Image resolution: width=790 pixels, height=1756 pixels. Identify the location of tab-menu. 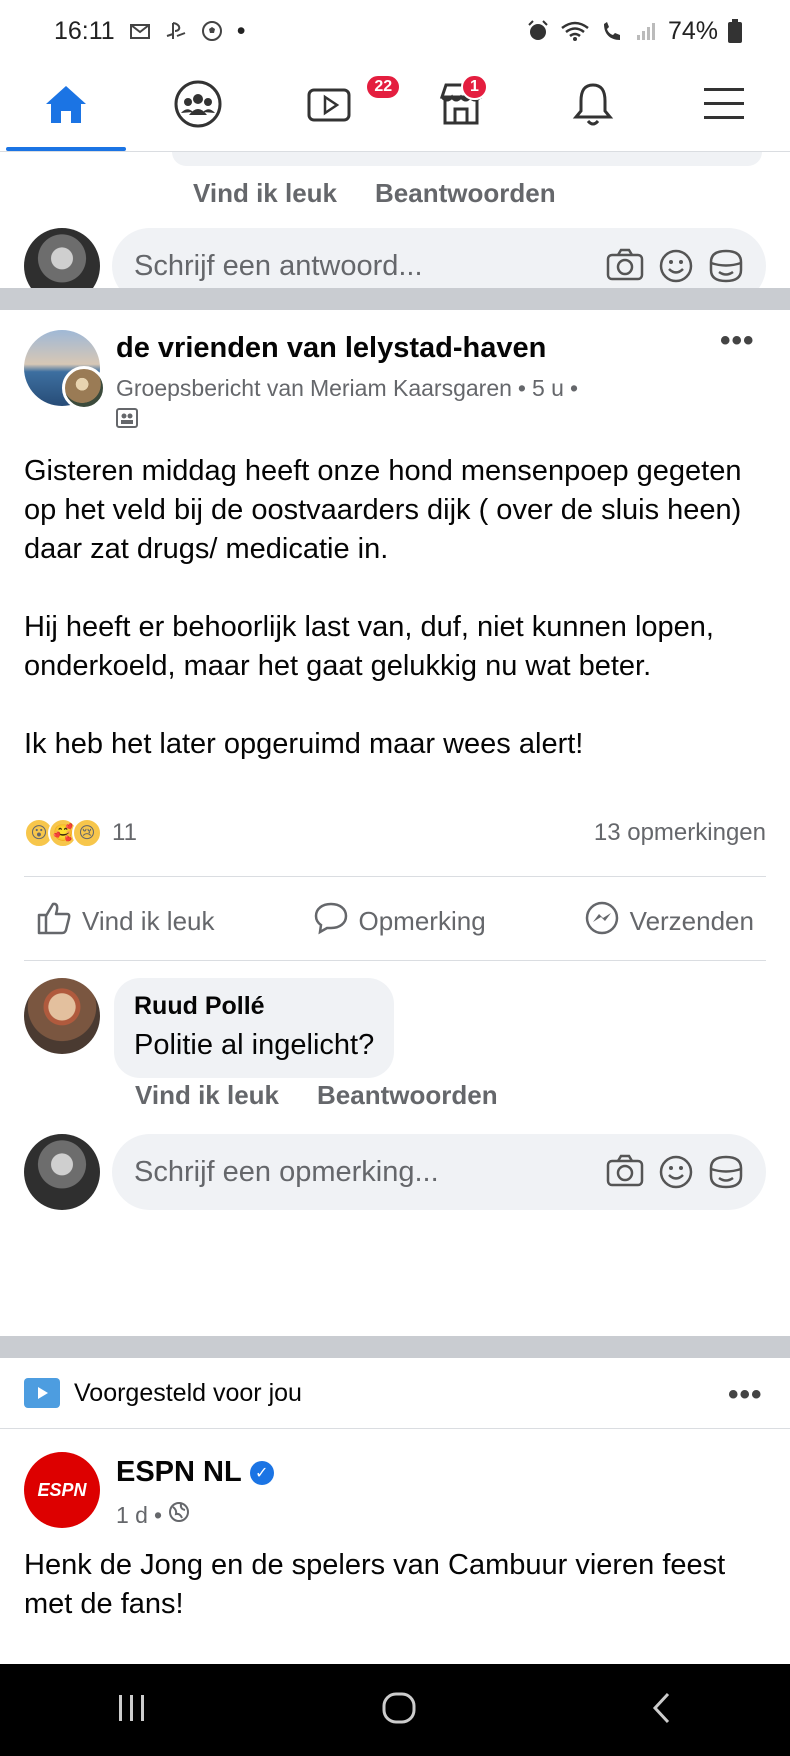
(724, 106).